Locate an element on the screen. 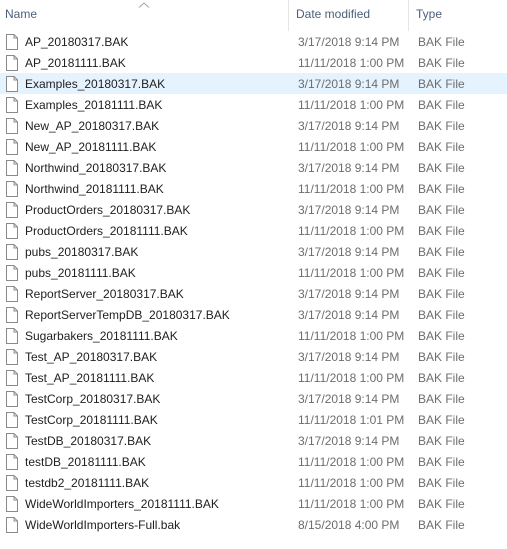 The width and height of the screenshot is (507, 549). file-name: testdb2_20181111.BAK is located at coordinates (87, 482).